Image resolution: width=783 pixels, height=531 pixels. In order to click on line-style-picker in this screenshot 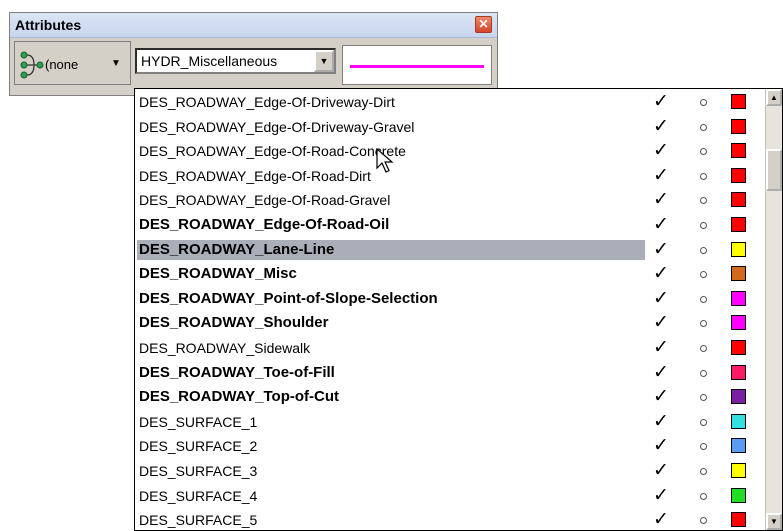, I will do `click(417, 65)`.